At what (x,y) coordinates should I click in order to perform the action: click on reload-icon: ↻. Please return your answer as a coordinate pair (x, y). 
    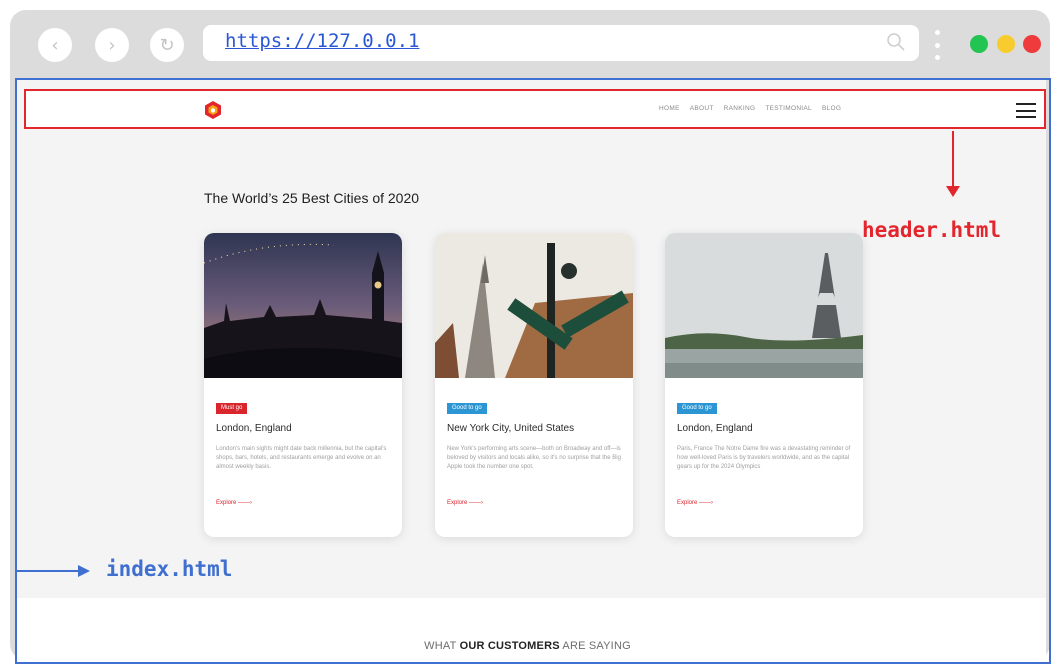
    Looking at the image, I should click on (167, 45).